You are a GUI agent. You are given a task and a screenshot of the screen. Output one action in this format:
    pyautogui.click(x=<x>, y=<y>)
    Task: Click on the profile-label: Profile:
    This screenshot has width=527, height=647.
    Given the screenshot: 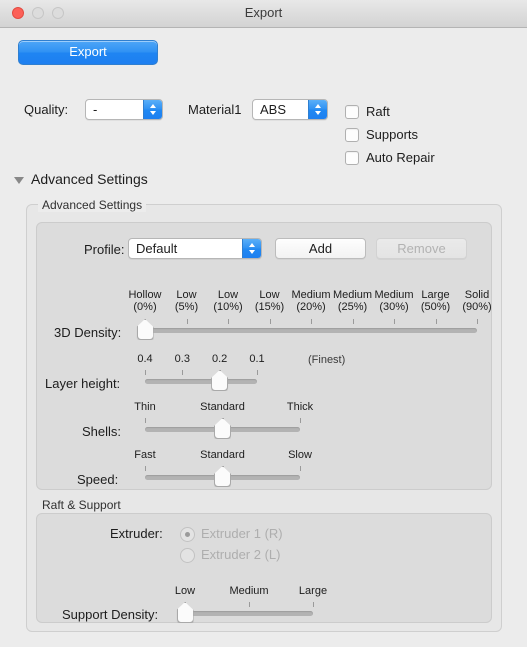 What is the action you would take?
    pyautogui.click(x=104, y=249)
    